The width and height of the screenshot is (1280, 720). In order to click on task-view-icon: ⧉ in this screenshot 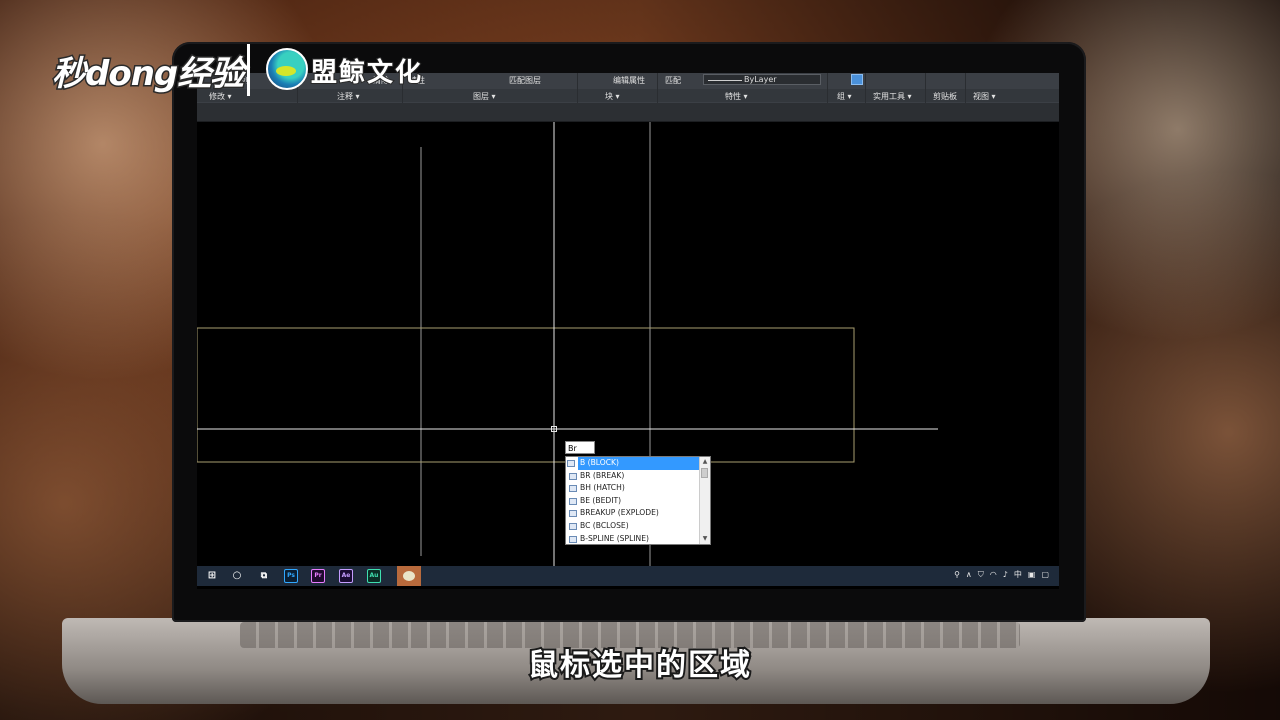, I will do `click(264, 576)`.